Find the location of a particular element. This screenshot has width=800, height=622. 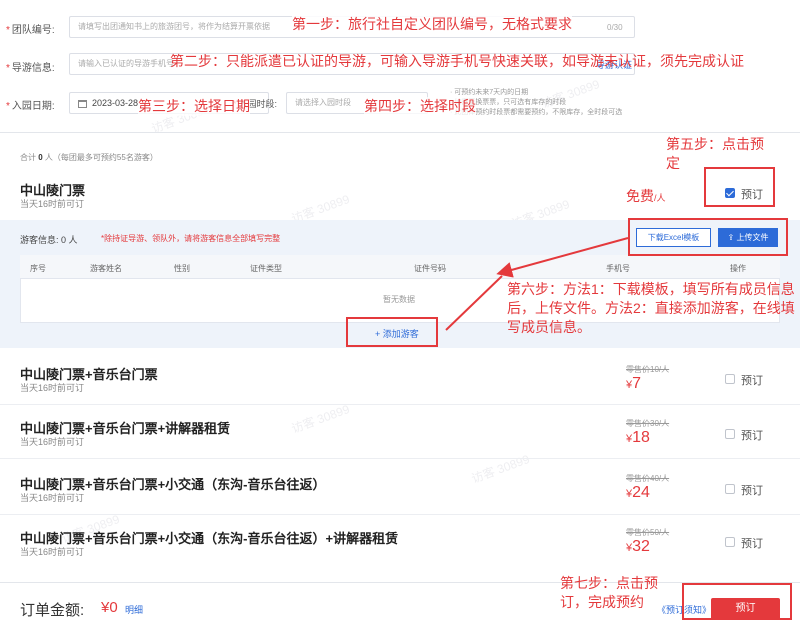

annotation-arrows is located at coordinates (537, 284).